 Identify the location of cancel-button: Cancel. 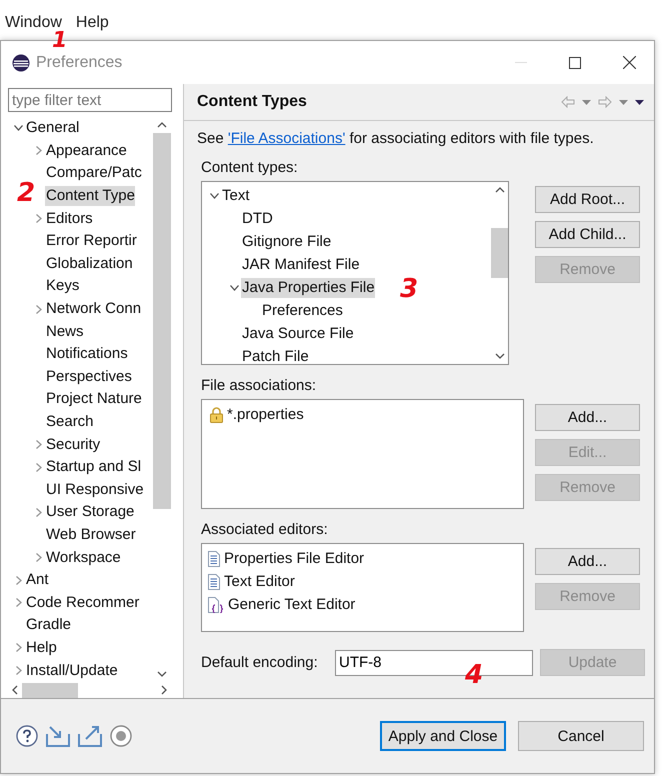
(581, 736).